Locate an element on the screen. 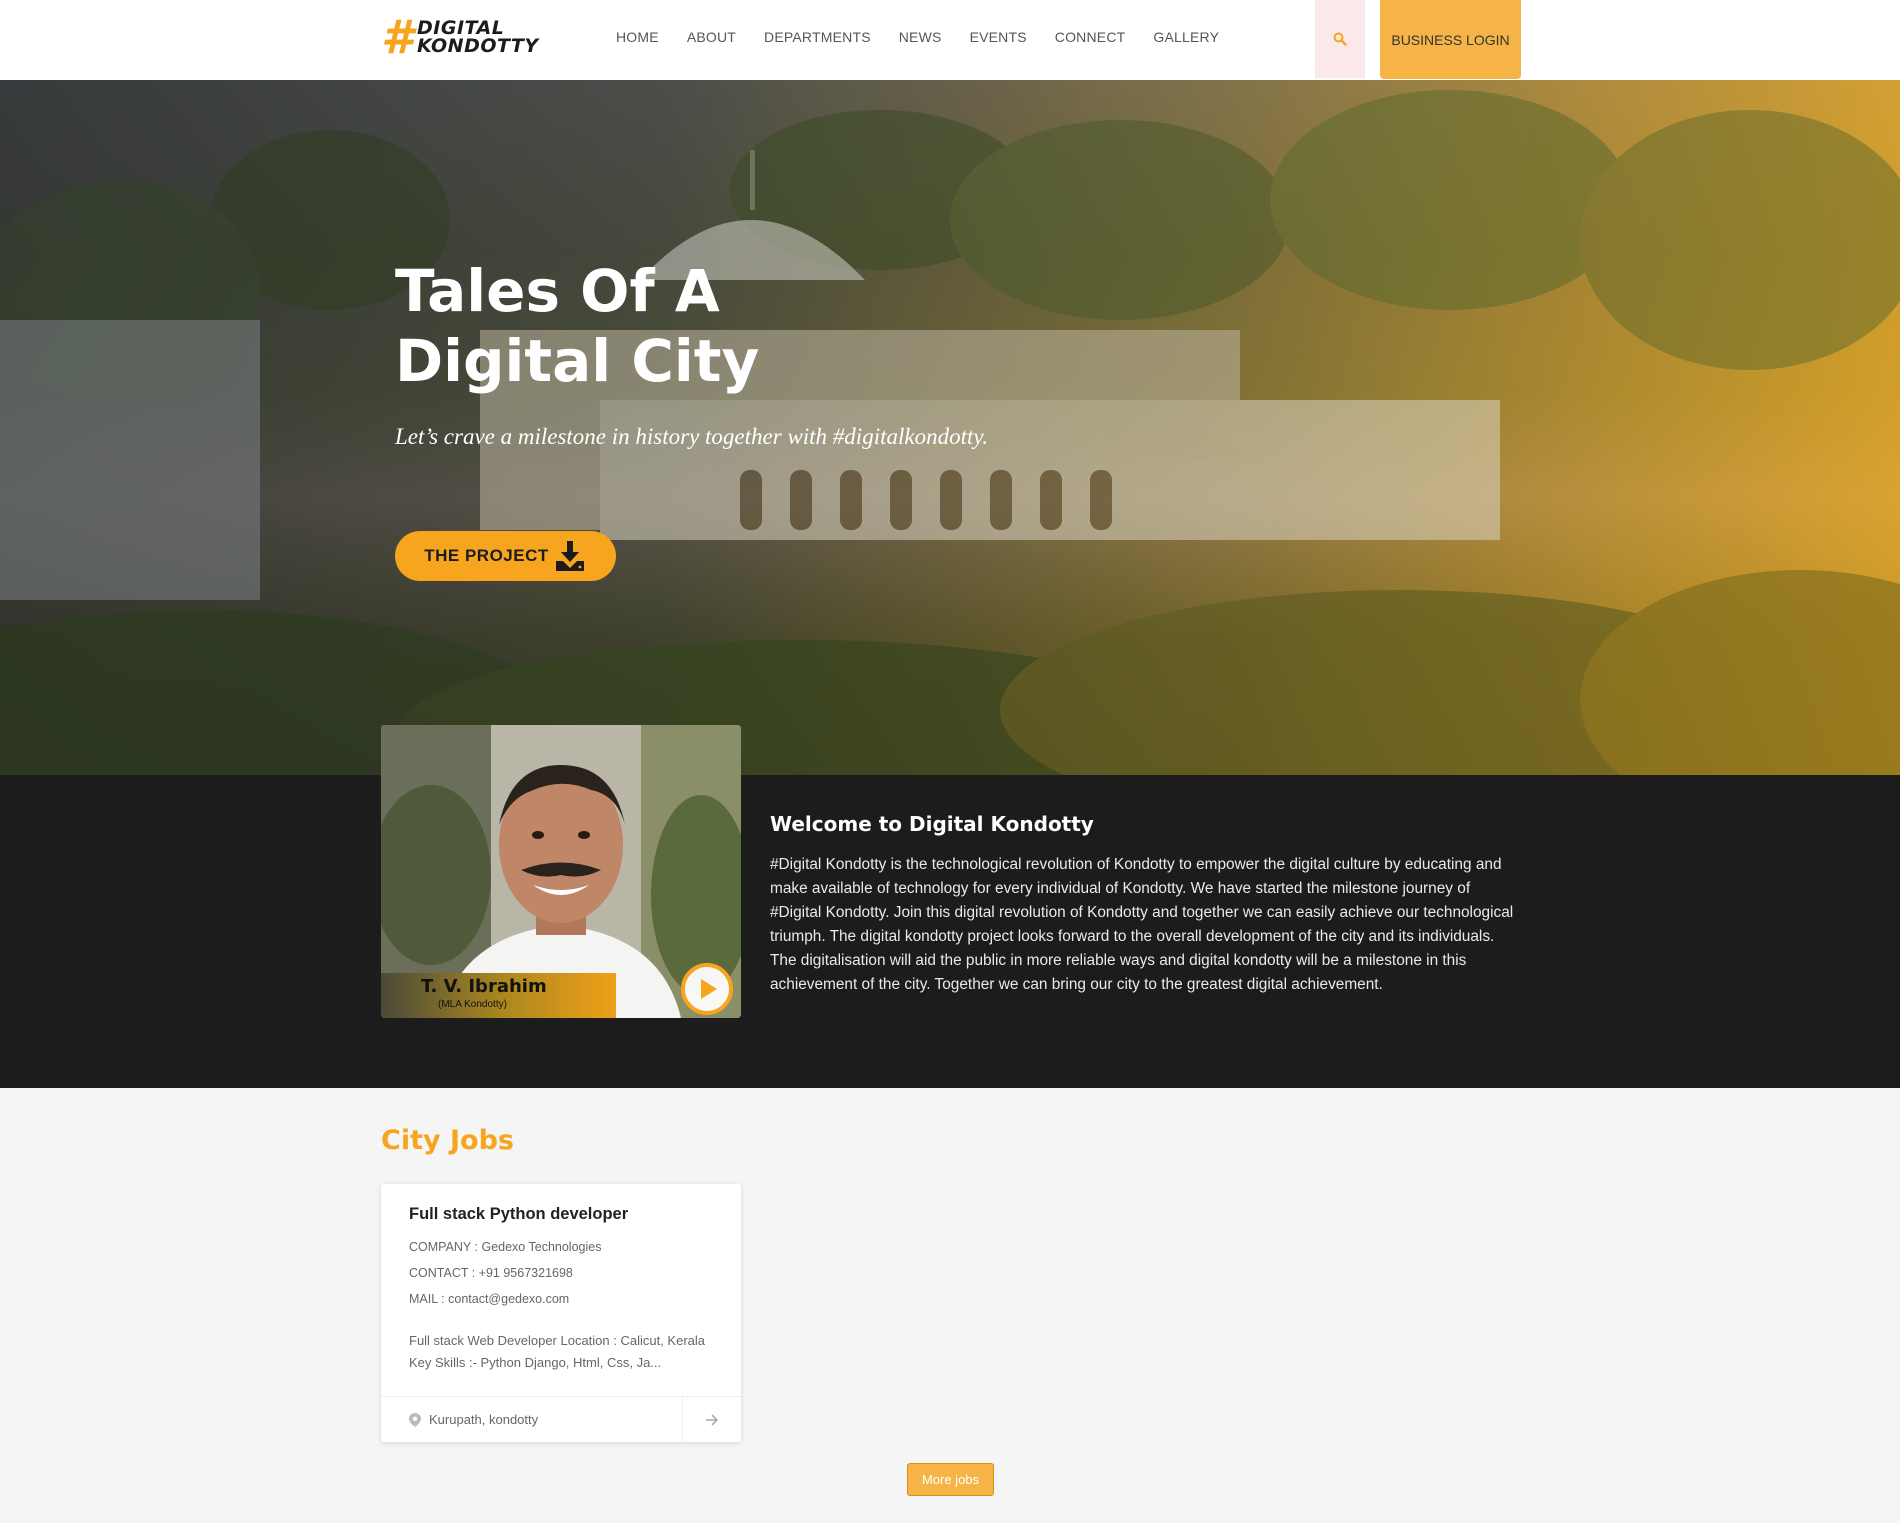  mla-video-card: T. V. Ibrahim (MLA Kondotty) is located at coordinates (561, 871).